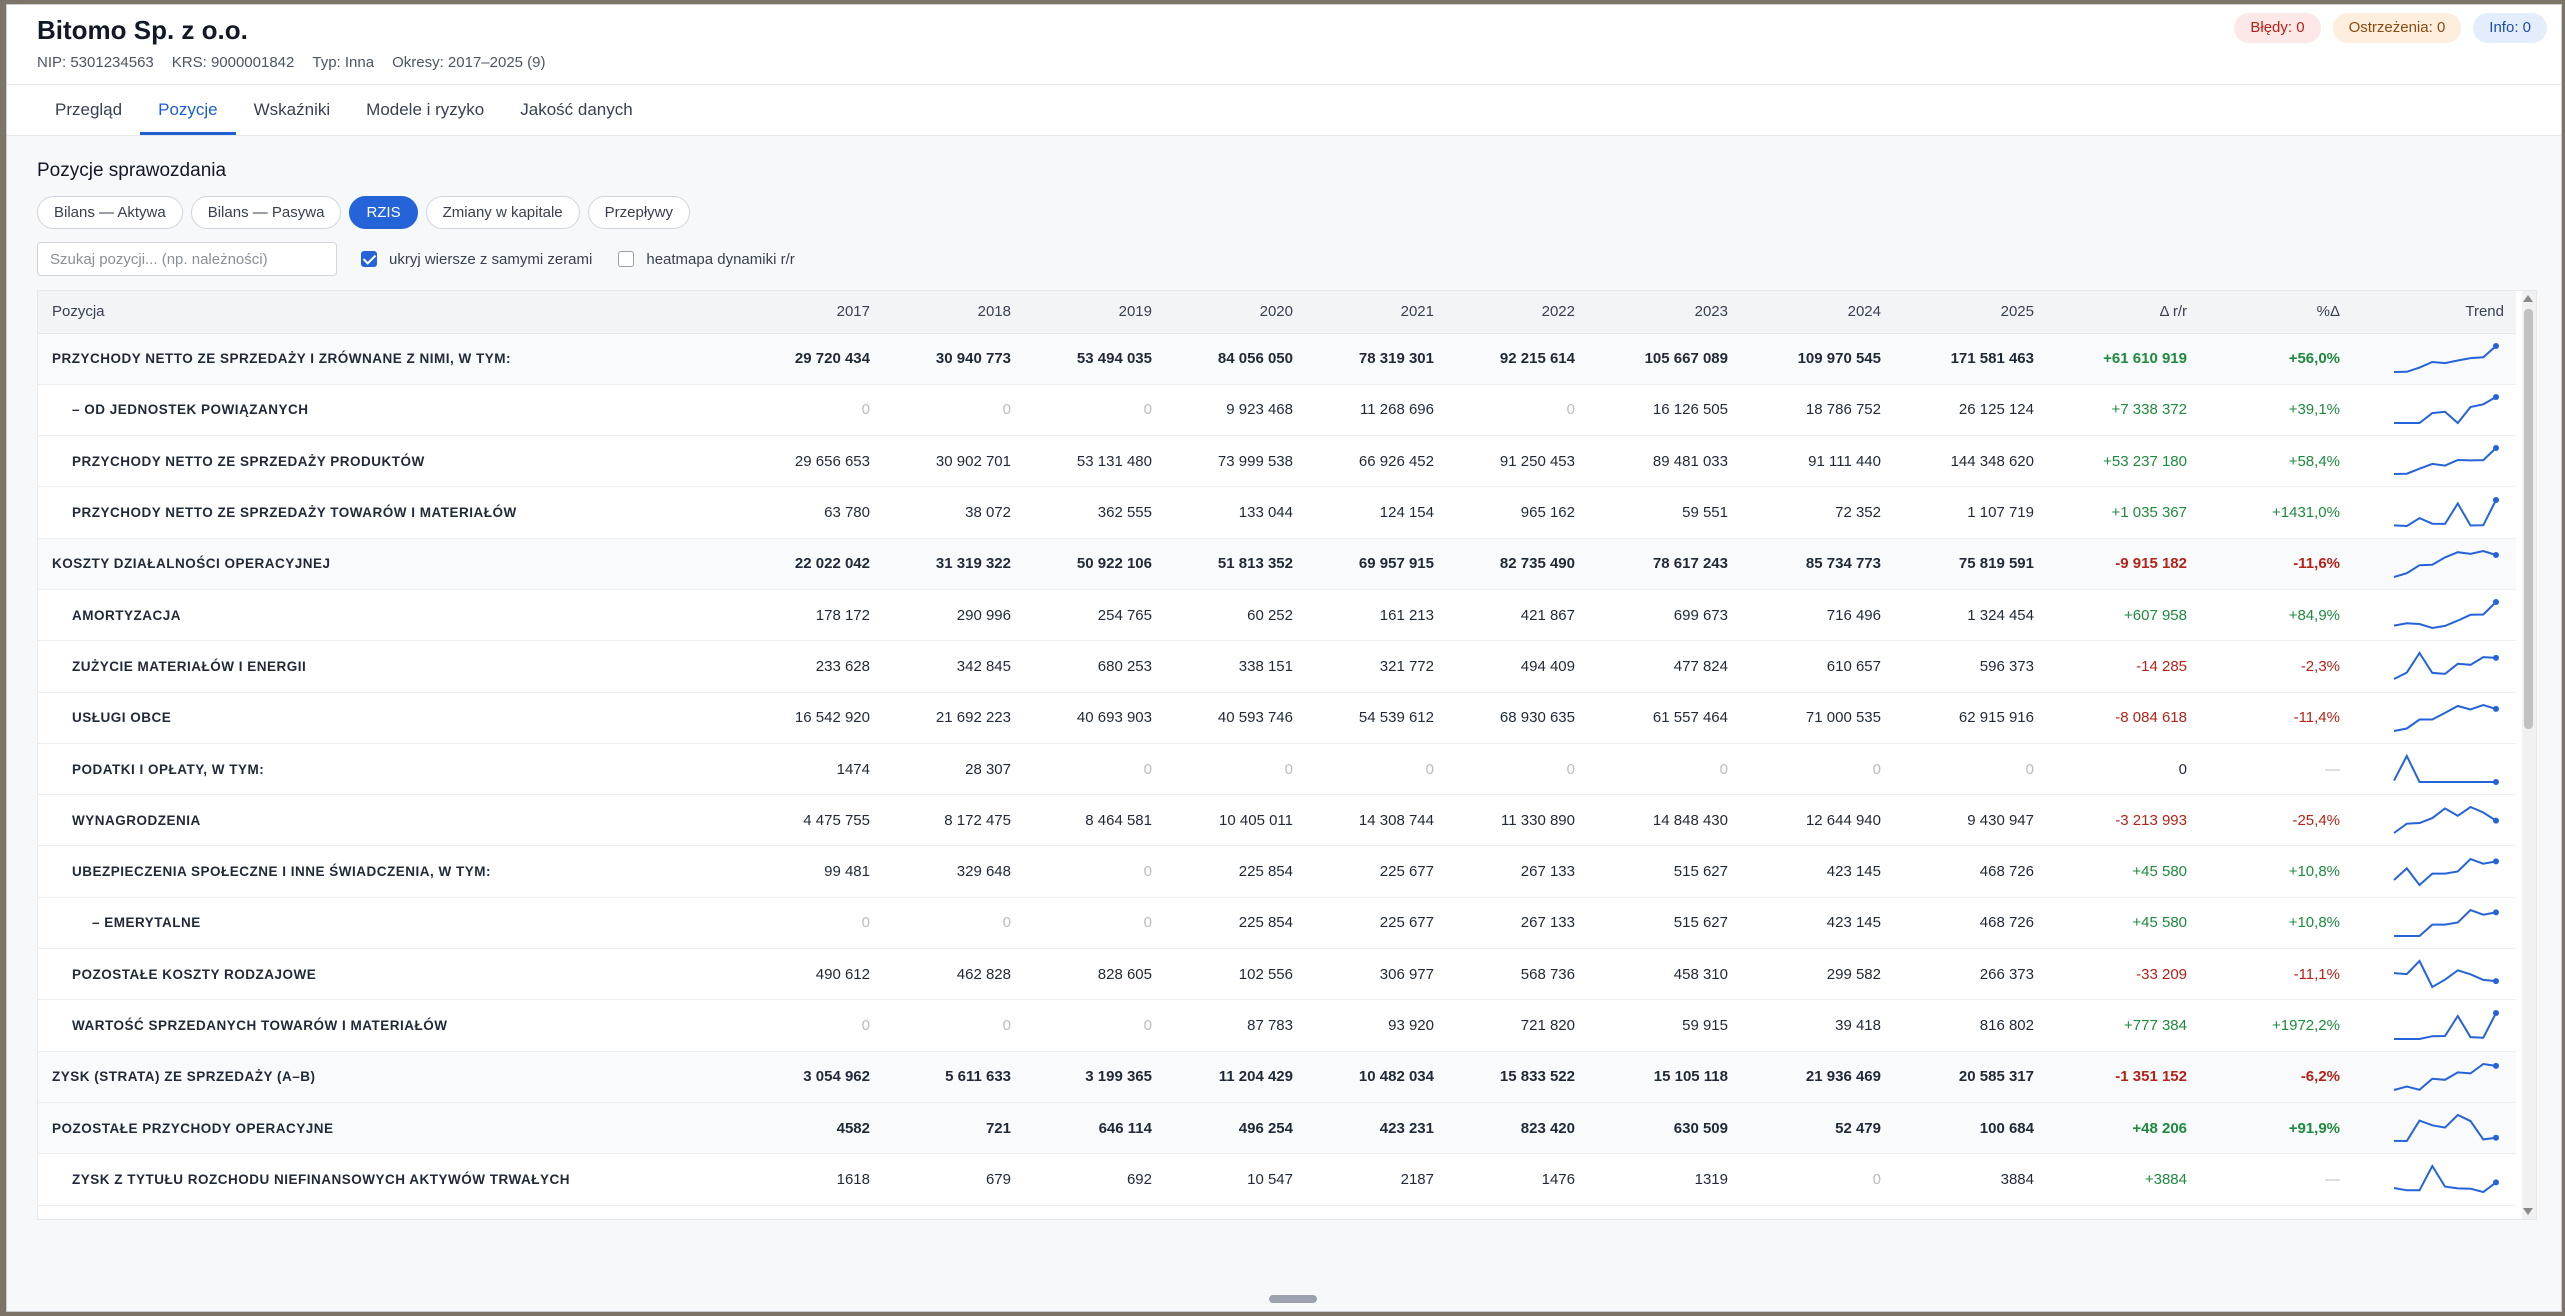  What do you see at coordinates (2275, 564) in the screenshot?
I see `pct-change-cell: -11,6%` at bounding box center [2275, 564].